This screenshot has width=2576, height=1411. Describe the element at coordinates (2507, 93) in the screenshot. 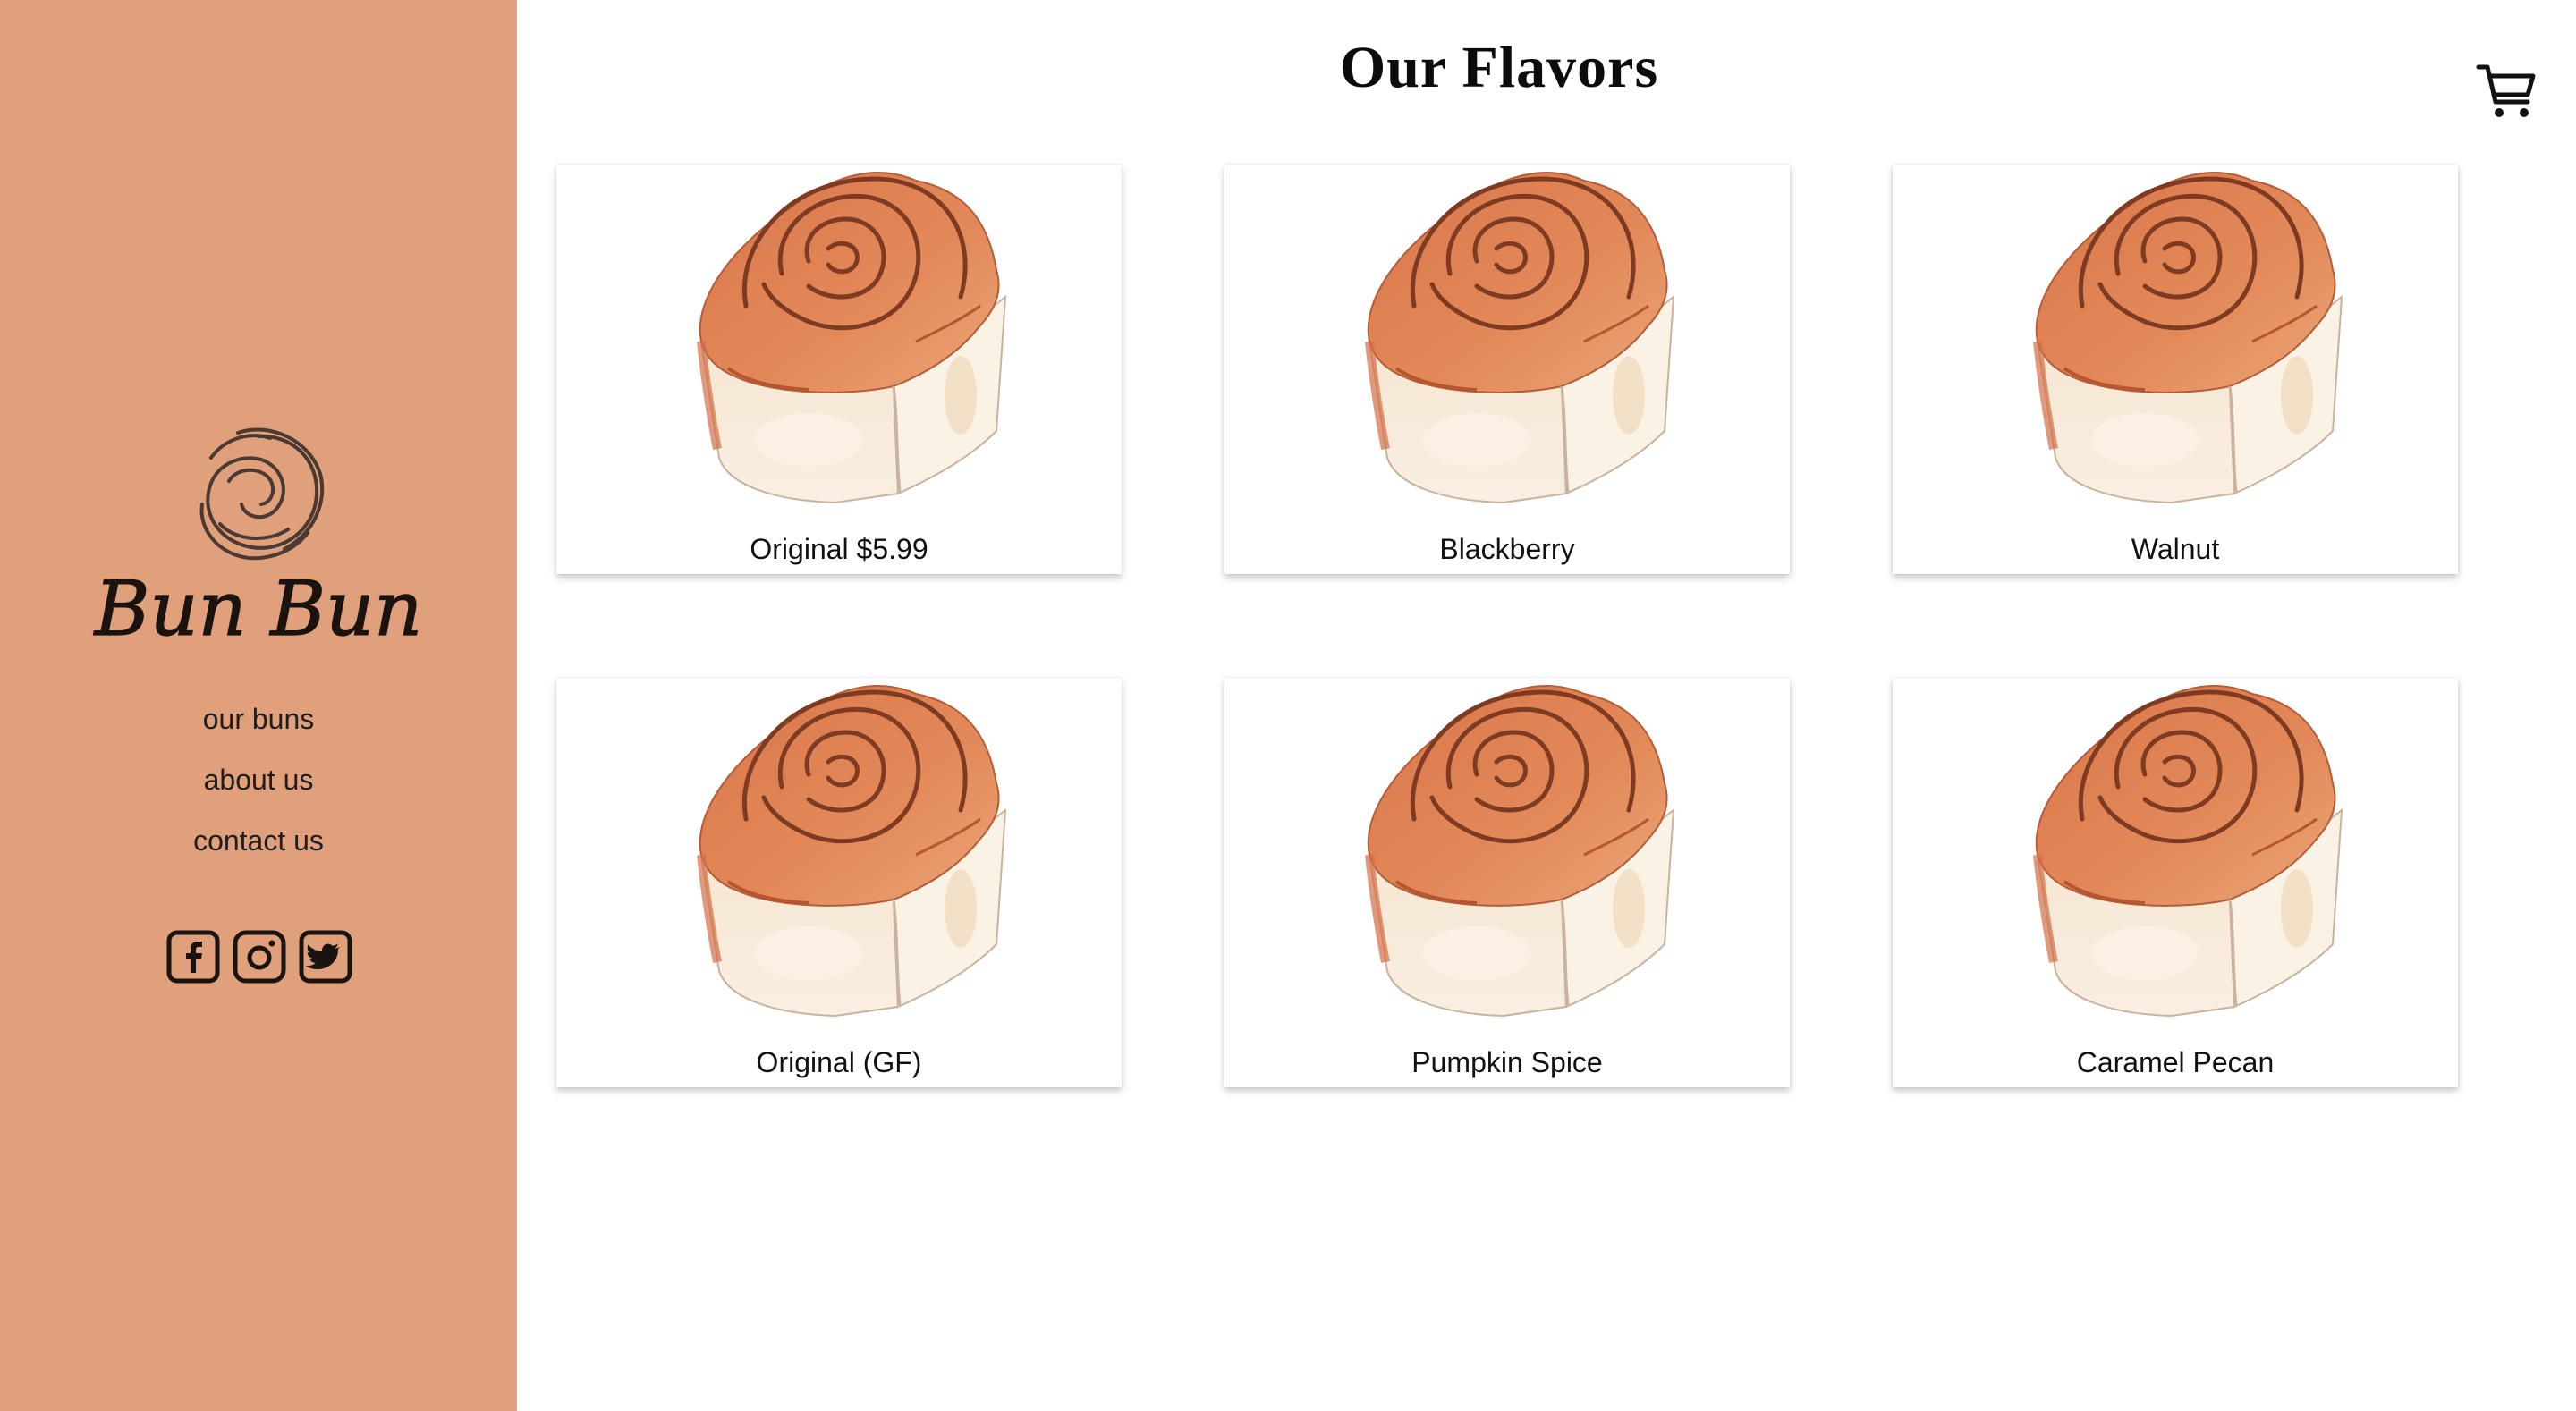

I see `cart-icon` at that location.